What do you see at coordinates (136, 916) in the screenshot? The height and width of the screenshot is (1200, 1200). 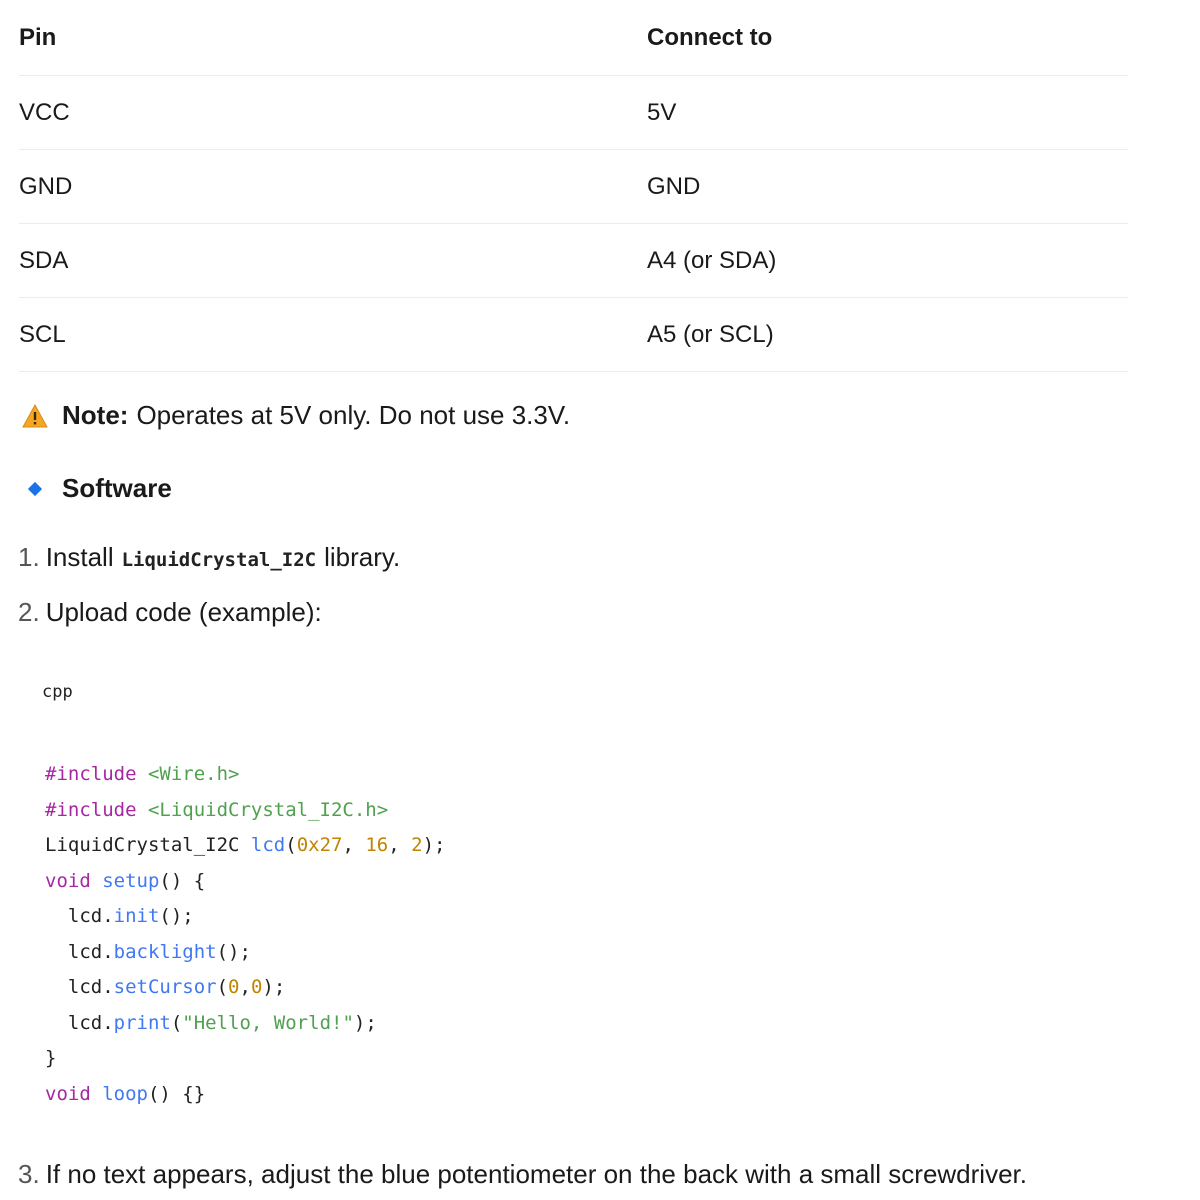 I see `code-token: init` at bounding box center [136, 916].